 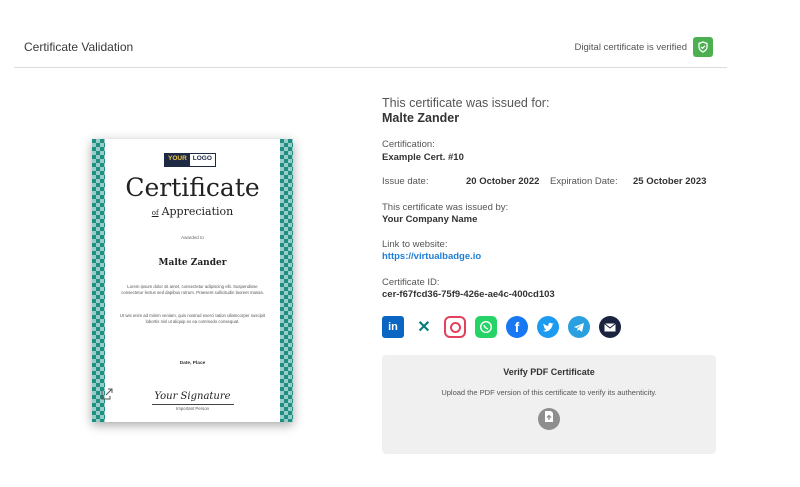 What do you see at coordinates (430, 219) in the screenshot?
I see `issuer-name: Your Company Name` at bounding box center [430, 219].